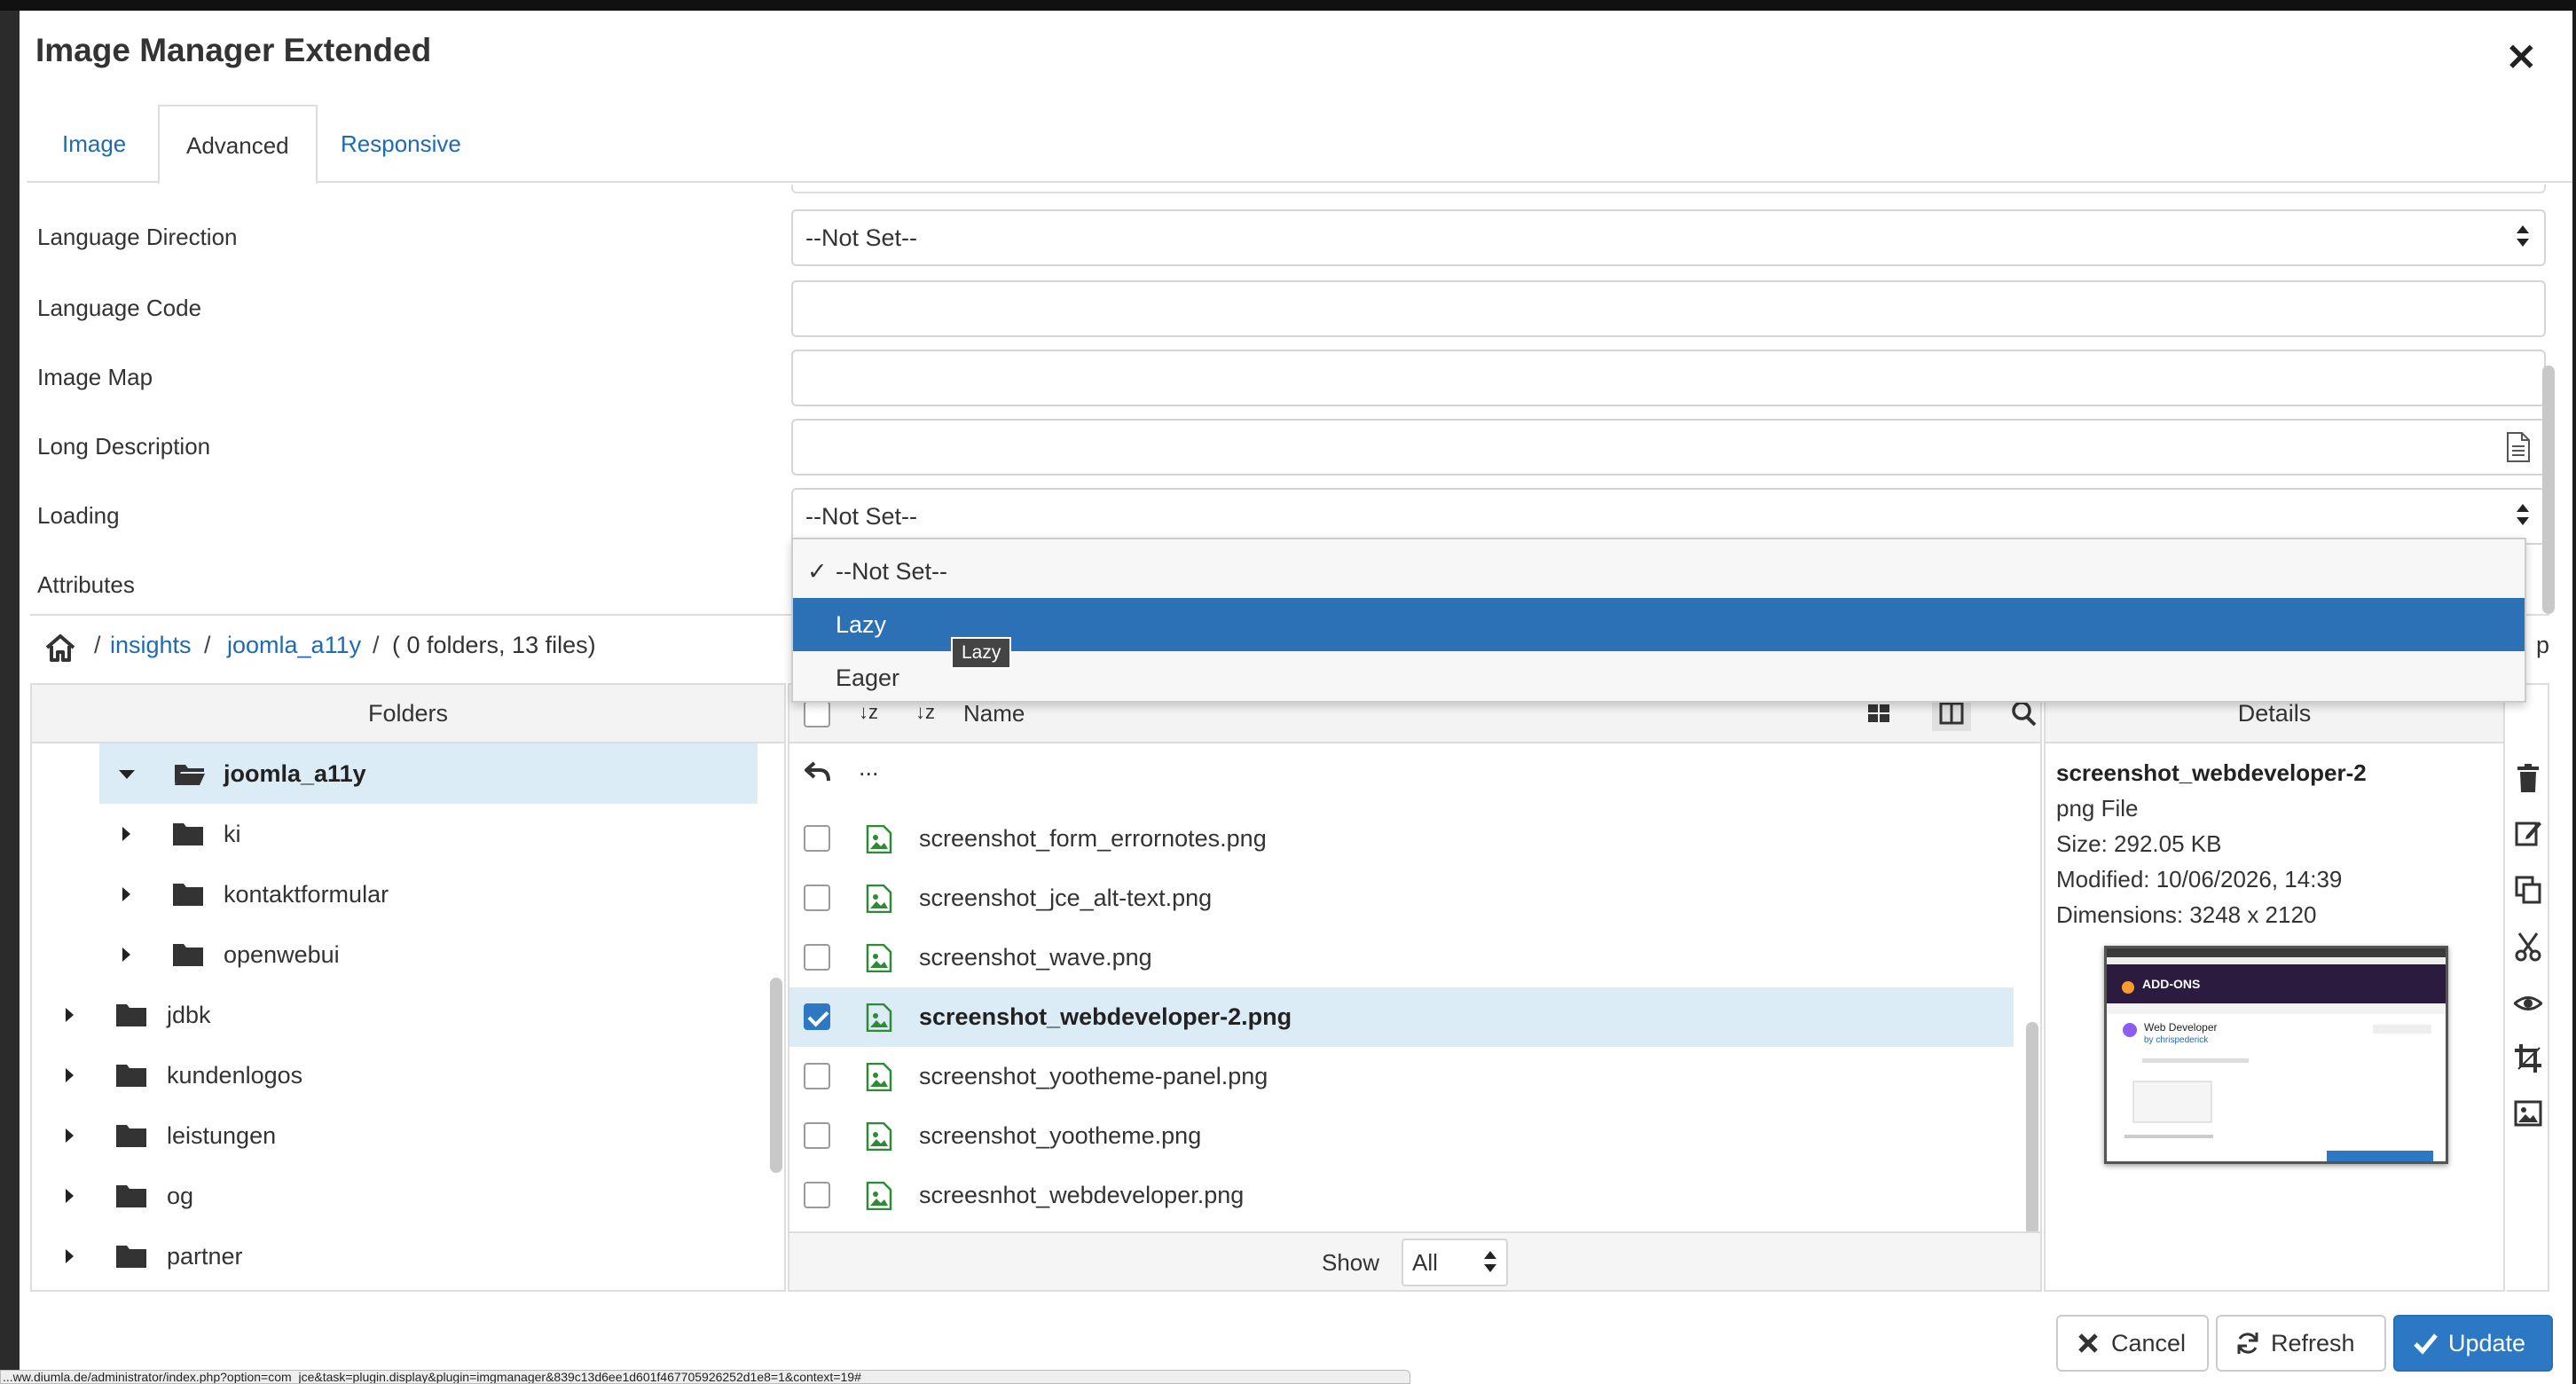  What do you see at coordinates (2528, 1003) in the screenshot?
I see `view-icon` at bounding box center [2528, 1003].